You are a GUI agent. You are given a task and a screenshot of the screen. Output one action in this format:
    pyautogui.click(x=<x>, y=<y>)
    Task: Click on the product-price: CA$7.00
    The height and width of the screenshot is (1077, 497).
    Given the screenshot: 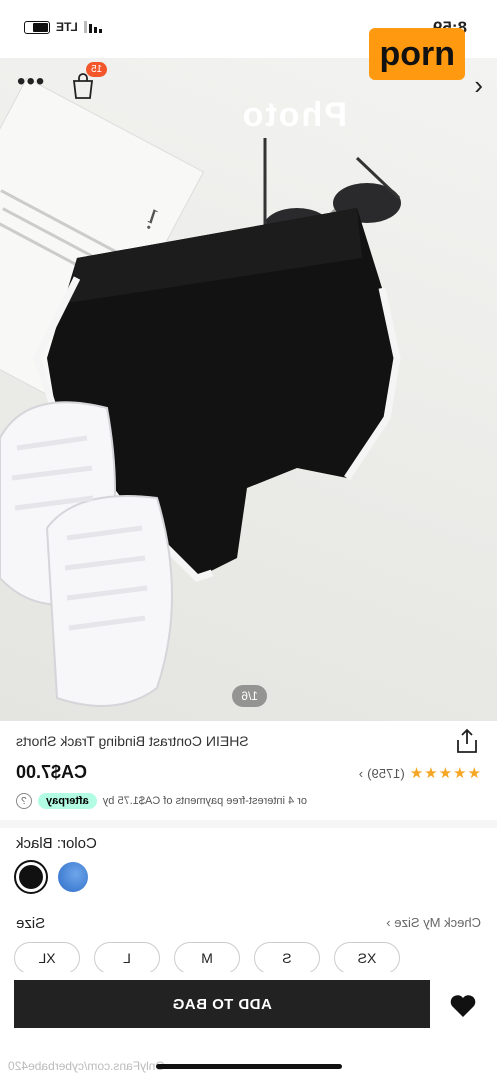 What is the action you would take?
    pyautogui.click(x=52, y=772)
    